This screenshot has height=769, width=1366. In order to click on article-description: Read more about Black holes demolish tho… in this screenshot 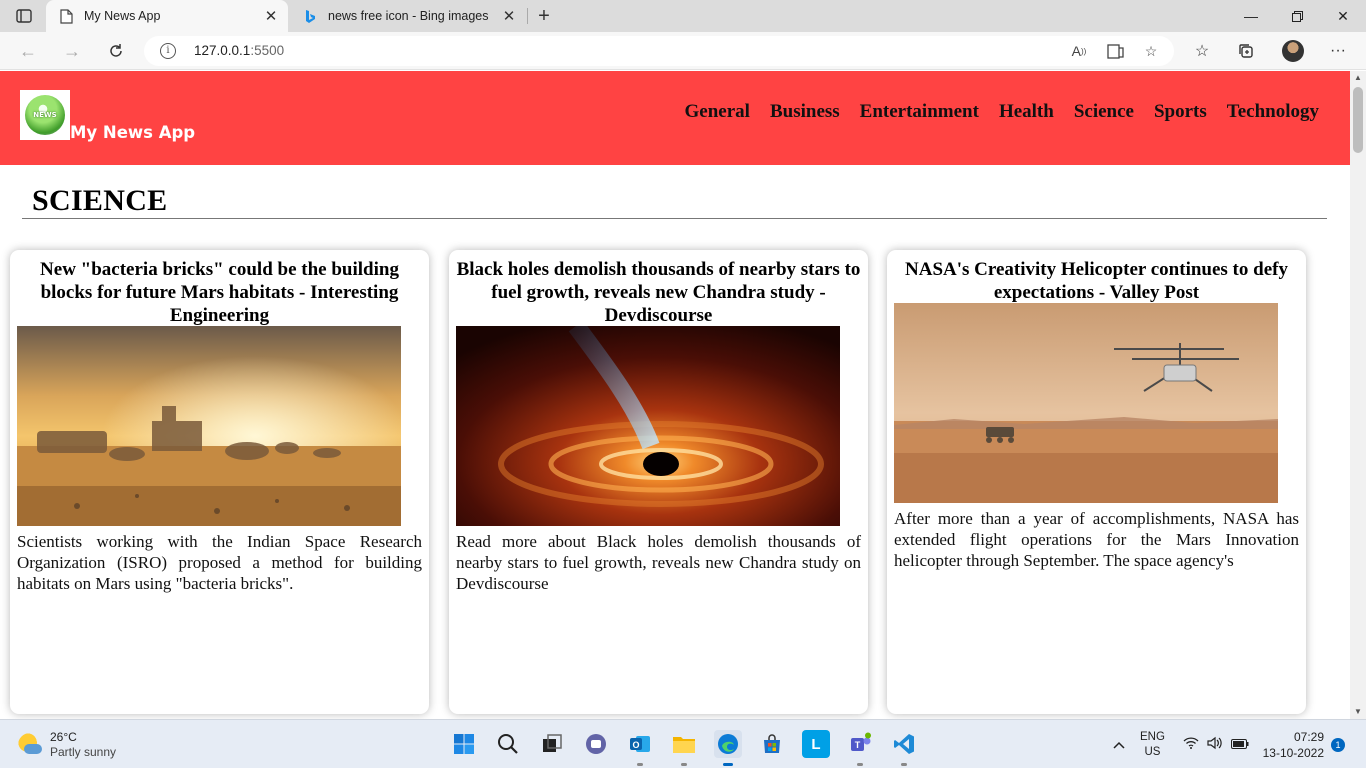, I will do `click(658, 562)`.